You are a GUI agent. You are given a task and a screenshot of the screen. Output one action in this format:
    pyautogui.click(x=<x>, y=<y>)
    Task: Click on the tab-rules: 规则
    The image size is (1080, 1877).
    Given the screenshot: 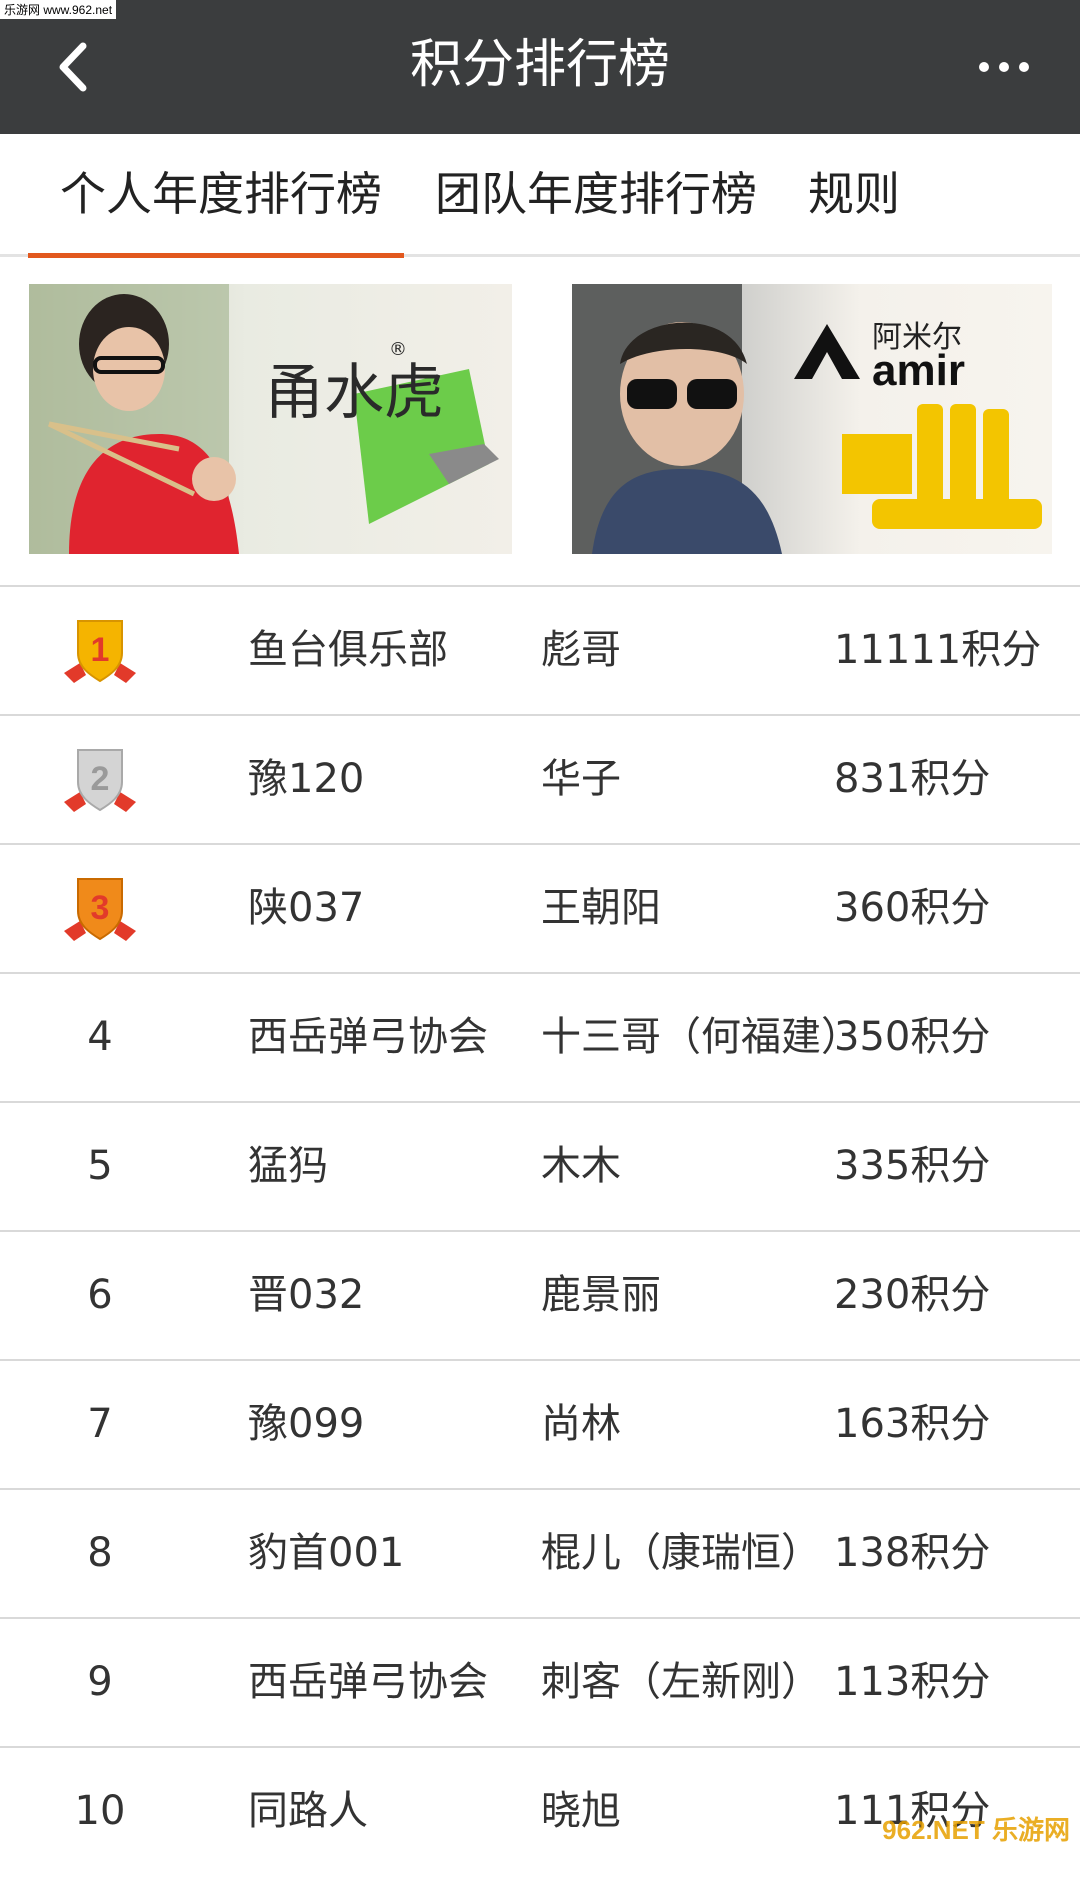 What is the action you would take?
    pyautogui.click(x=854, y=194)
    